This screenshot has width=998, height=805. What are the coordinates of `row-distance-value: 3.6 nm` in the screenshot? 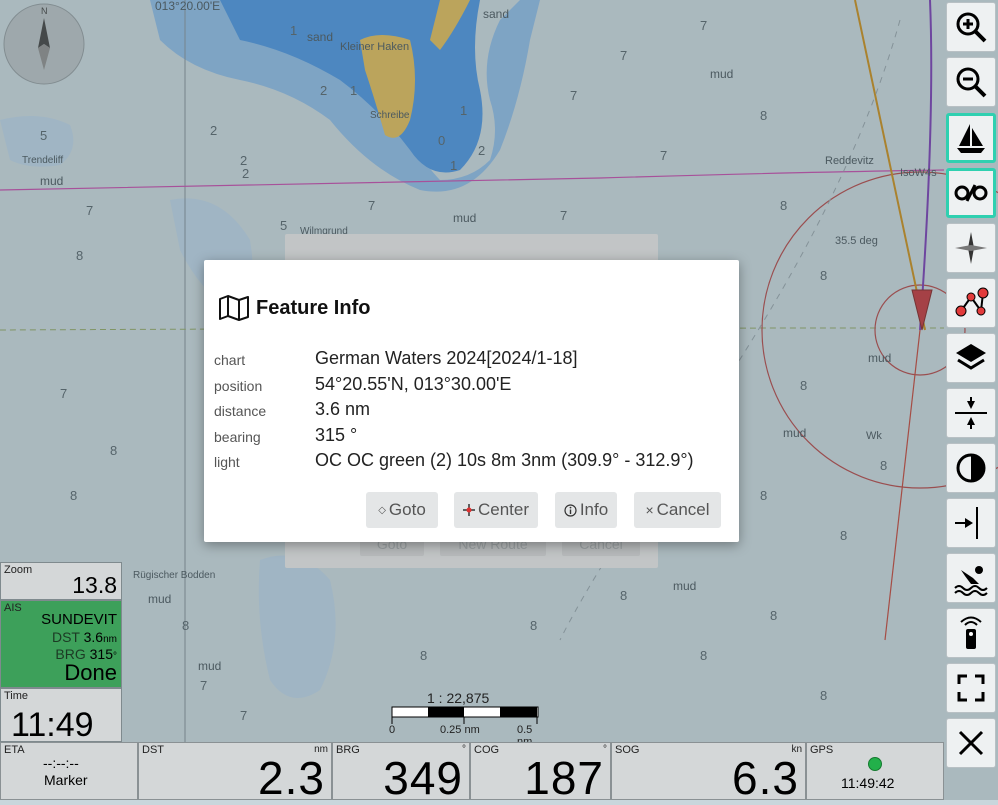 It's located at (343, 409).